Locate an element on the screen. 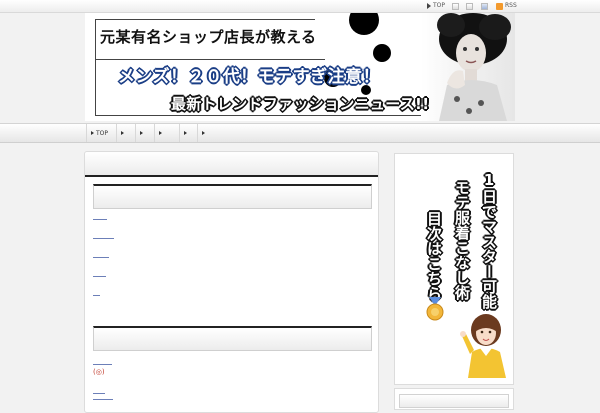 Image resolution: width=600 pixels, height=413 pixels. rss-icon is located at coordinates (499, 6).